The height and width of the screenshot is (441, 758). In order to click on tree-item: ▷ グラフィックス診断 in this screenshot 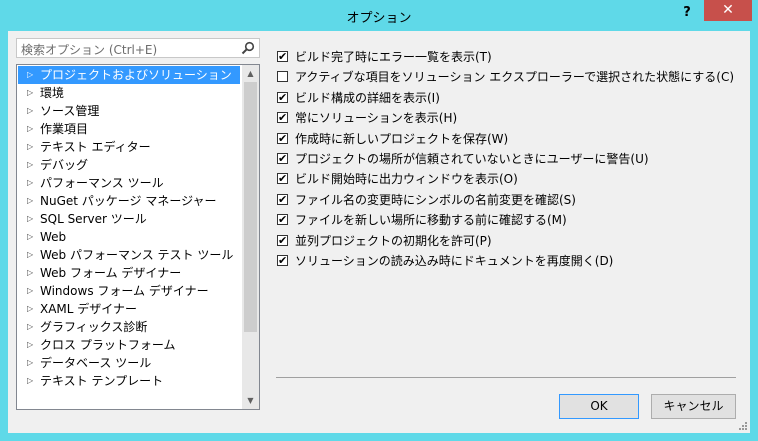, I will do `click(129, 327)`.